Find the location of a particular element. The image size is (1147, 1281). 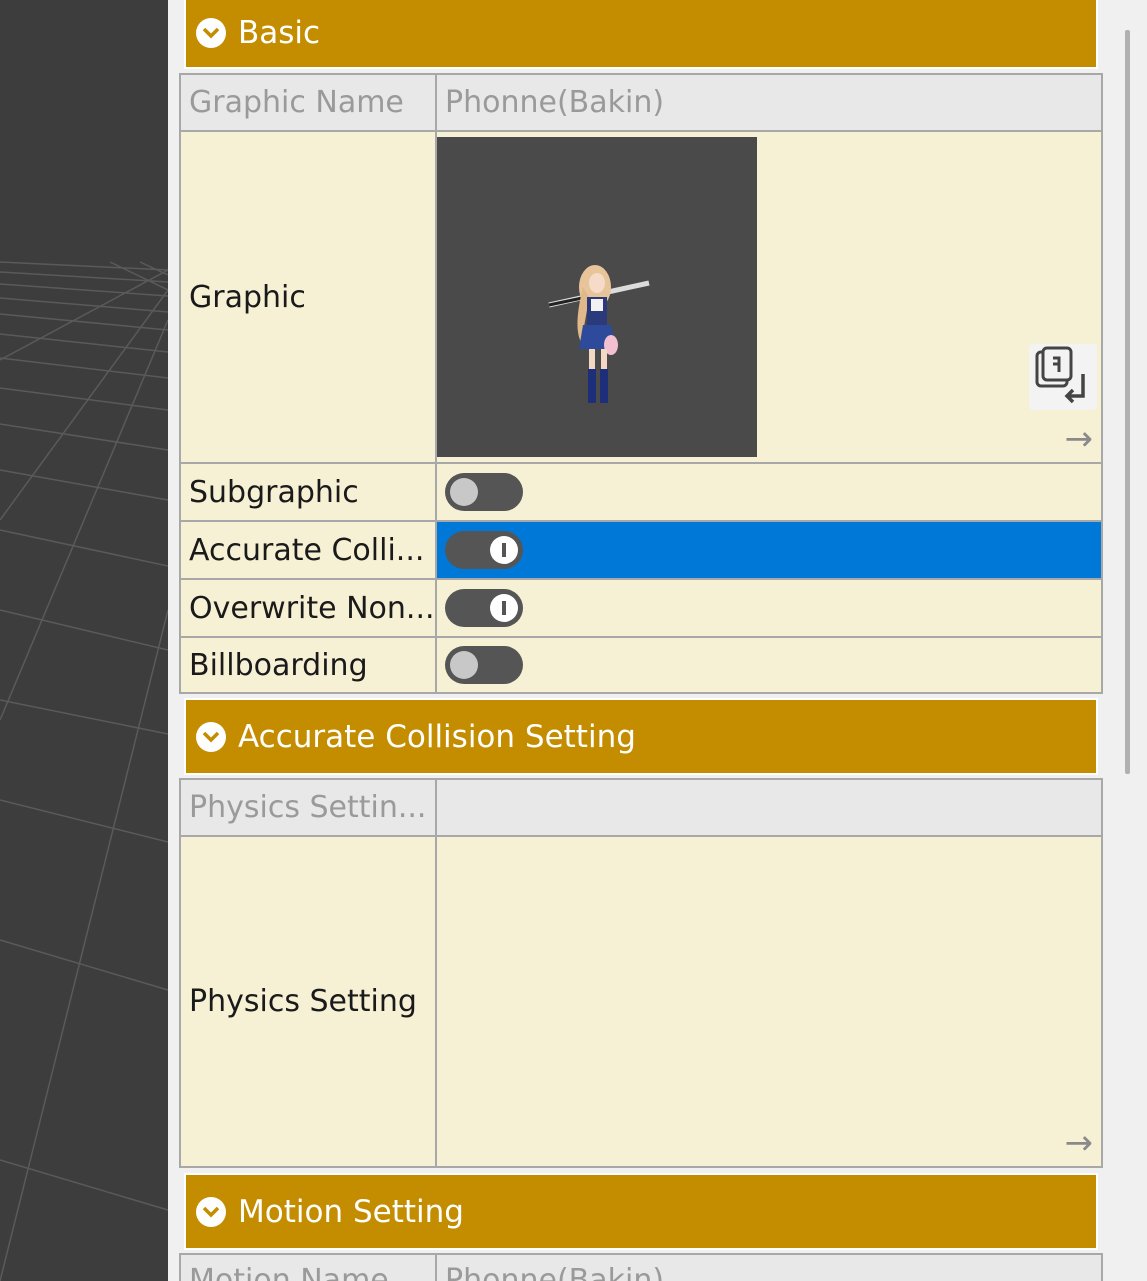

billboarding-label: Billboarding is located at coordinates (309, 665).